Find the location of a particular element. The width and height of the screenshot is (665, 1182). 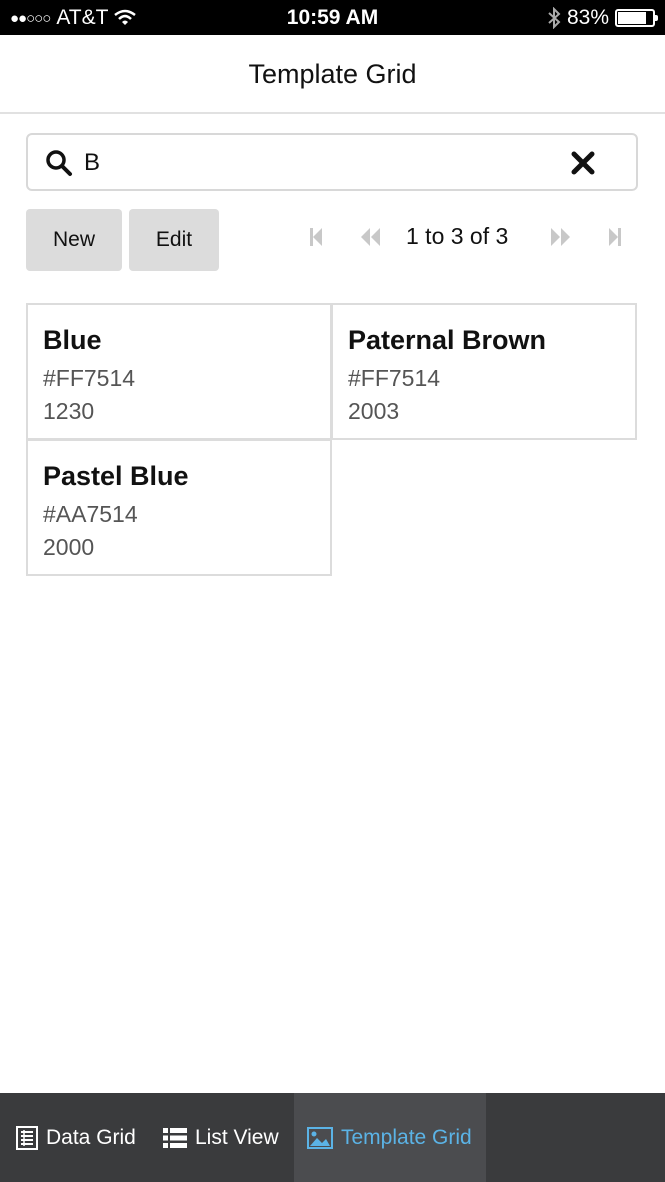

search-bar is located at coordinates (332, 162).